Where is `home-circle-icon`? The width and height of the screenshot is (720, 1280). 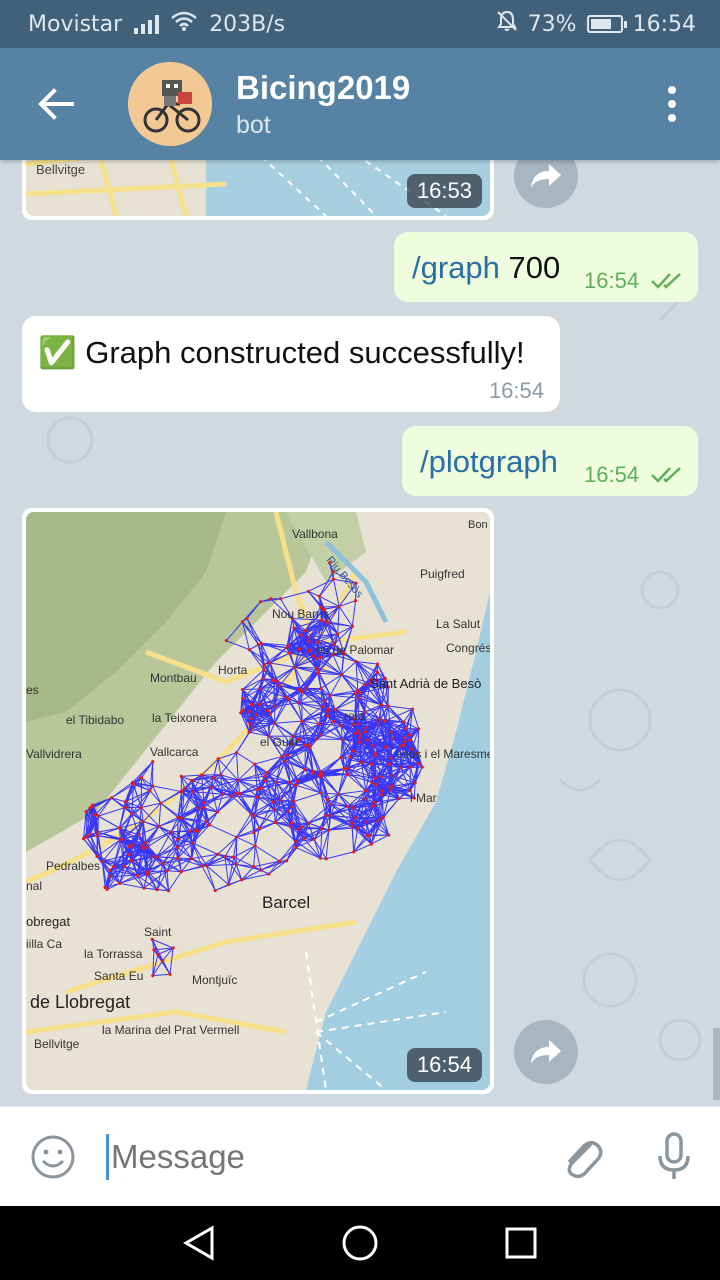
home-circle-icon is located at coordinates (360, 1243).